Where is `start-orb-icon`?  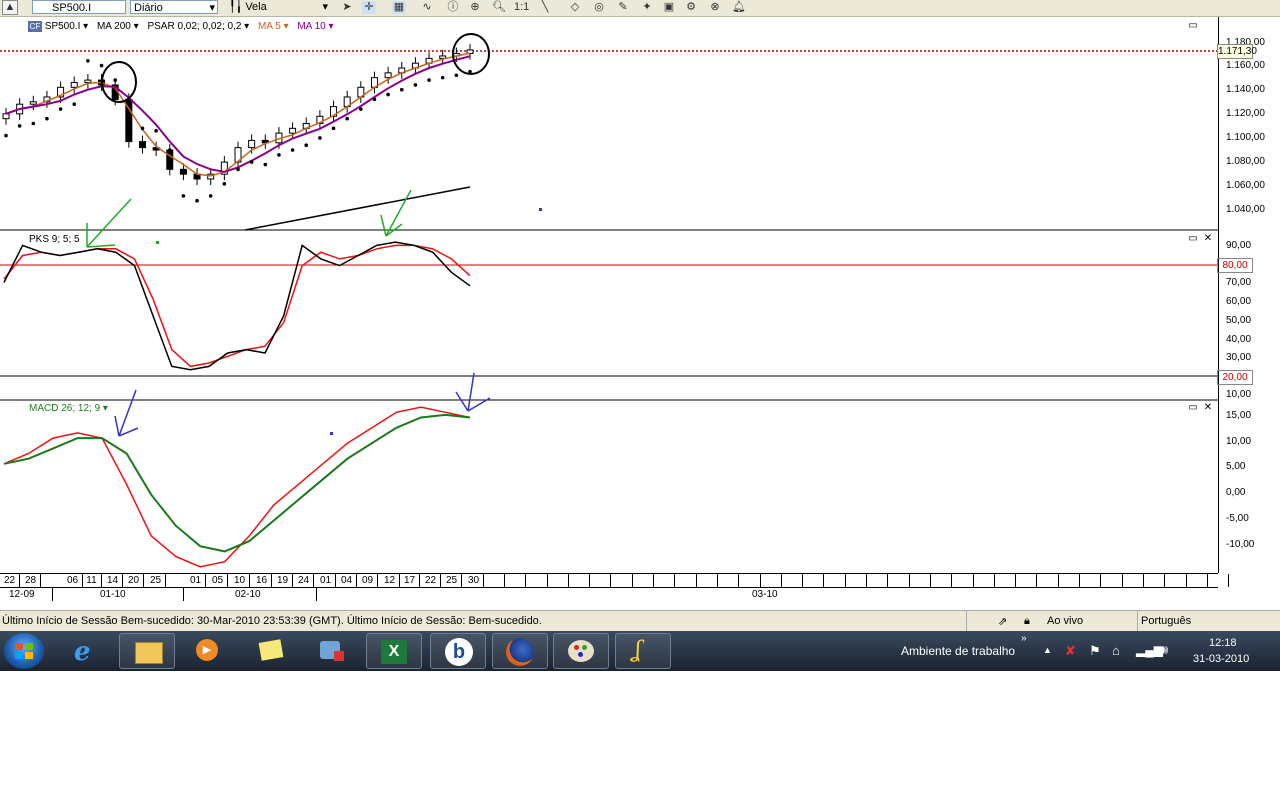 start-orb-icon is located at coordinates (24, 651).